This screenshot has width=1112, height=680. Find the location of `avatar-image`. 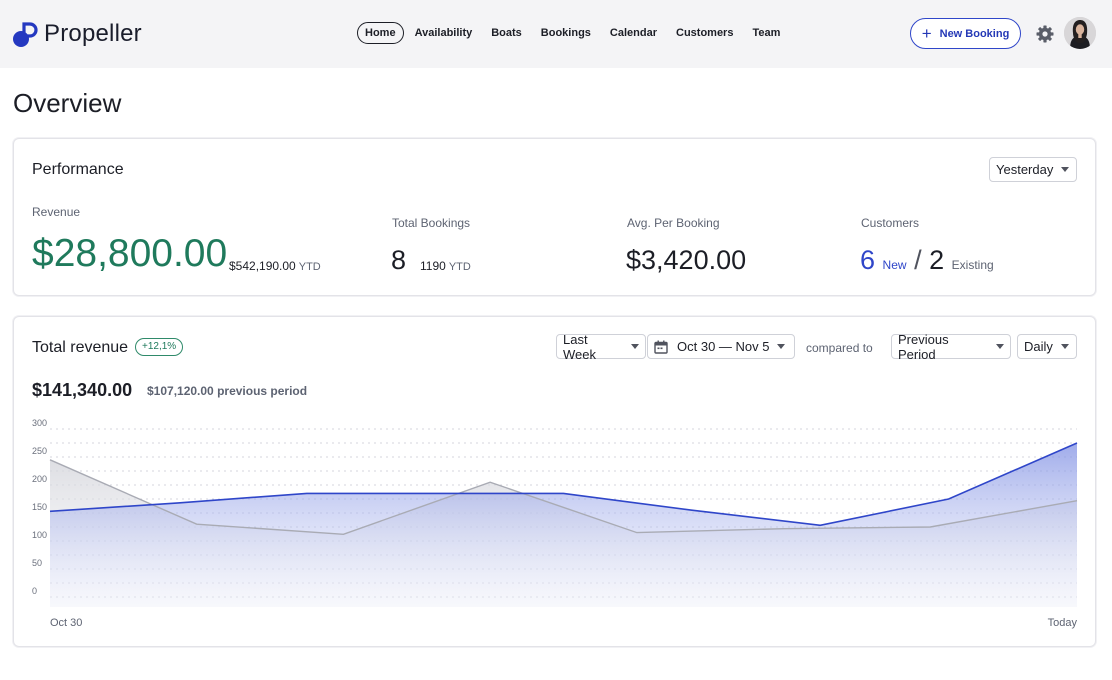

avatar-image is located at coordinates (1080, 33).